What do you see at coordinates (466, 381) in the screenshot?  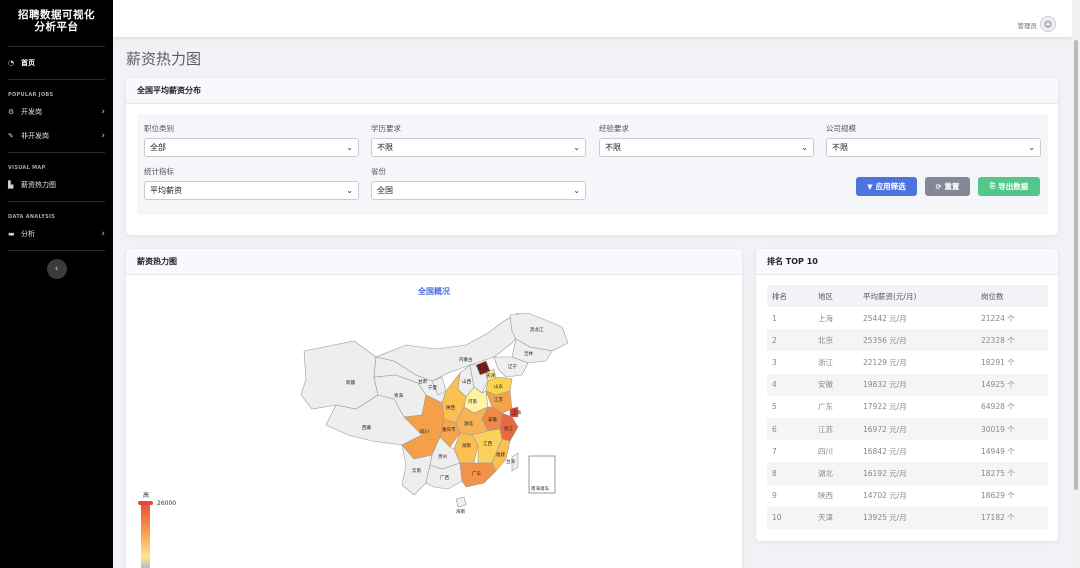 I see `label-shanxi: 山西` at bounding box center [466, 381].